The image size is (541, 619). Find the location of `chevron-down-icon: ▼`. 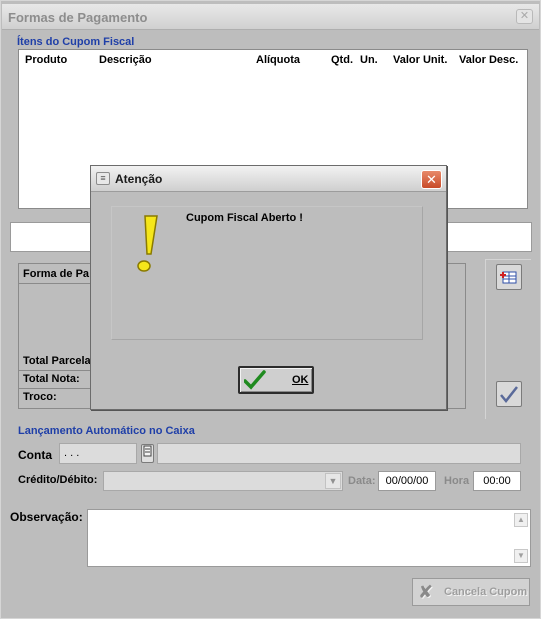

chevron-down-icon: ▼ is located at coordinates (333, 481).